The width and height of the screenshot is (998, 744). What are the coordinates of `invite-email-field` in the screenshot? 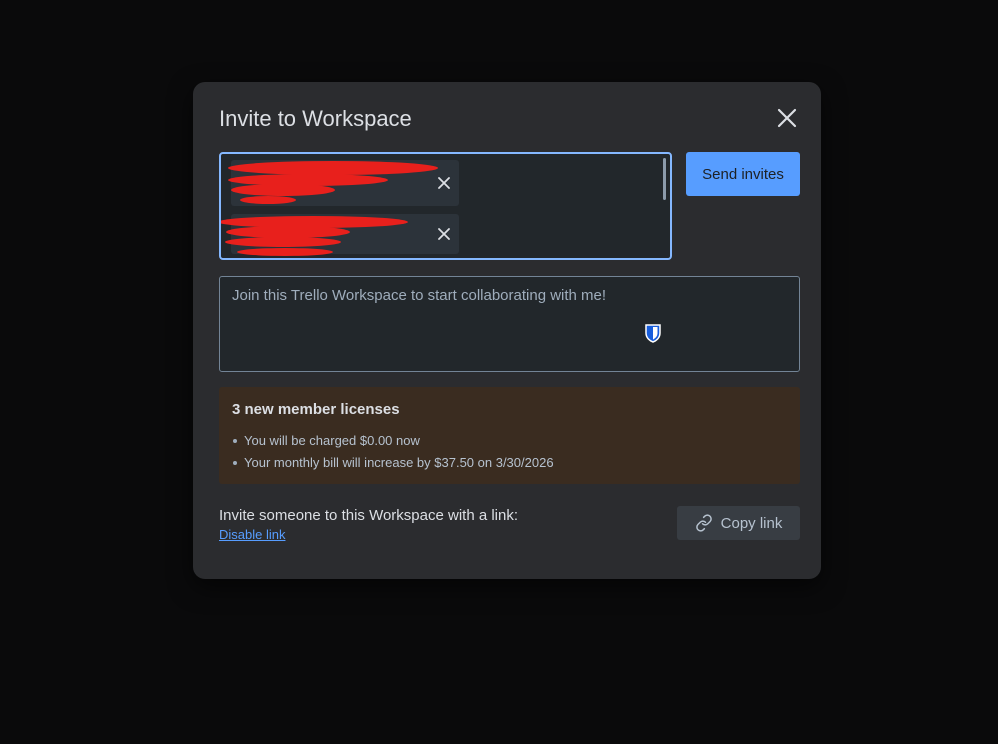 It's located at (445, 206).